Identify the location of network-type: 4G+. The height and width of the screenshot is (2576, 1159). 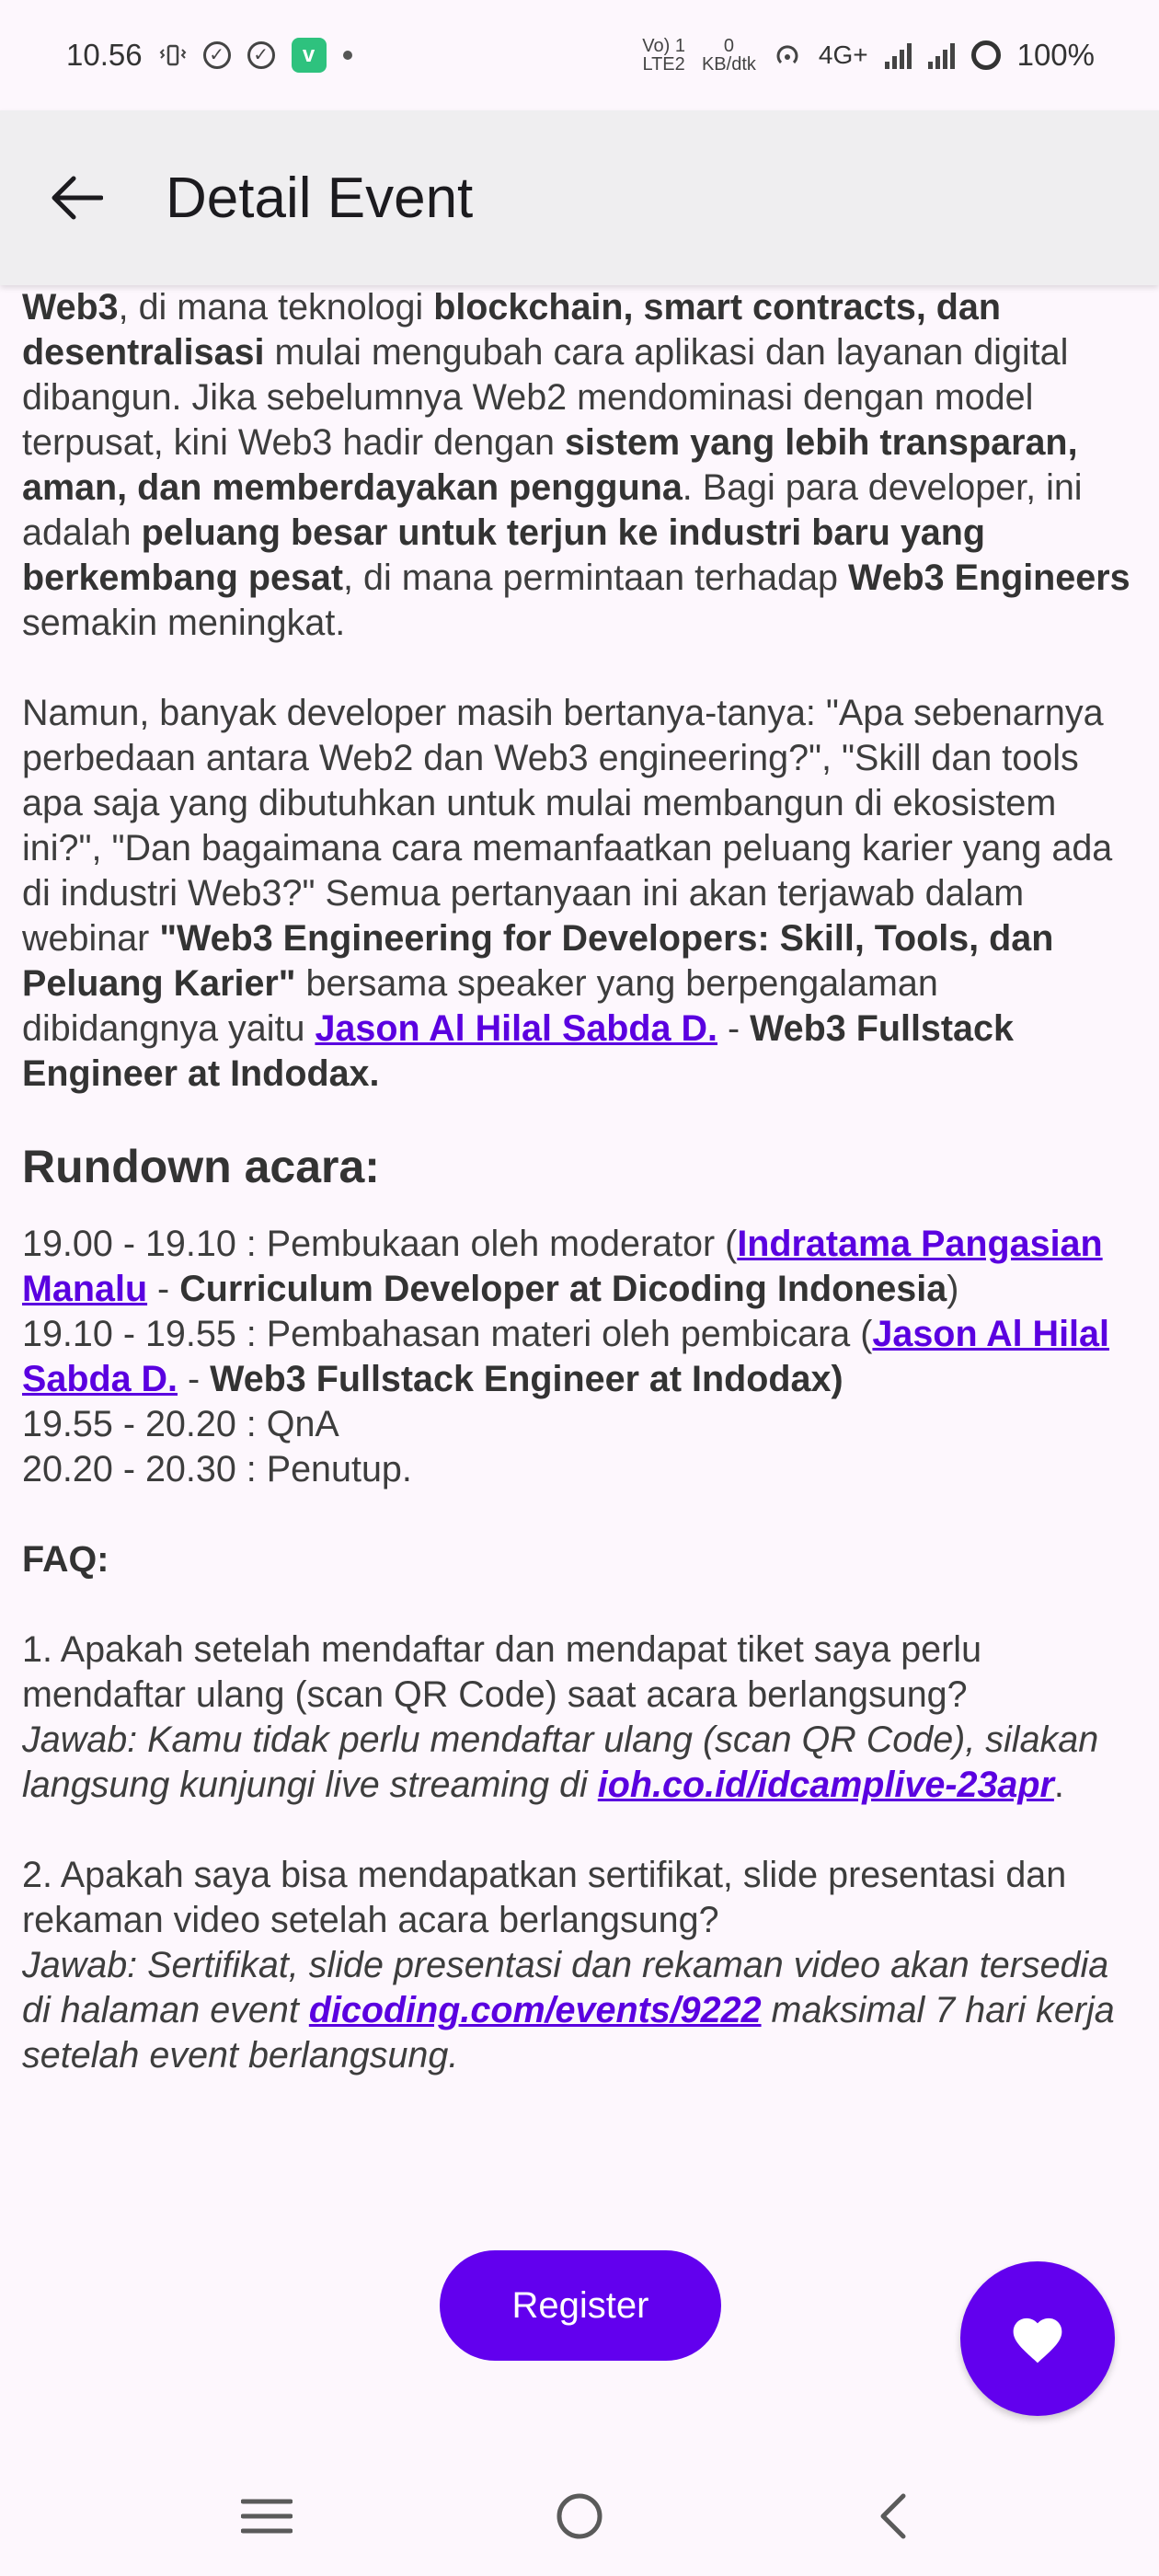
(843, 54).